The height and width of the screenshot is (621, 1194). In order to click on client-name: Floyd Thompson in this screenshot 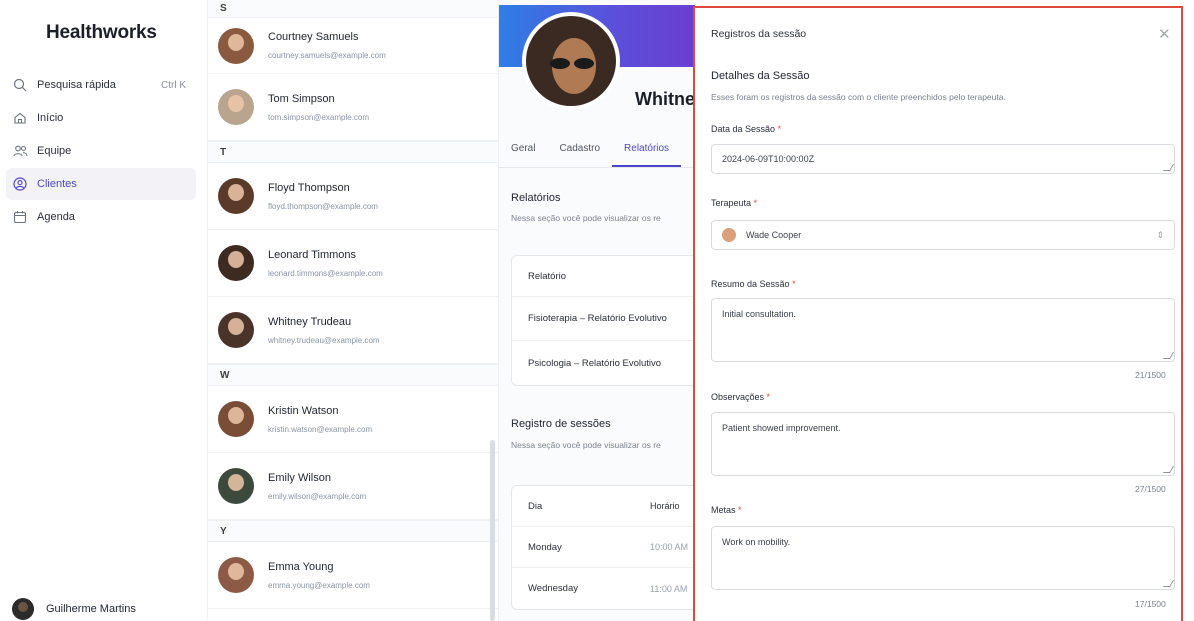, I will do `click(309, 187)`.